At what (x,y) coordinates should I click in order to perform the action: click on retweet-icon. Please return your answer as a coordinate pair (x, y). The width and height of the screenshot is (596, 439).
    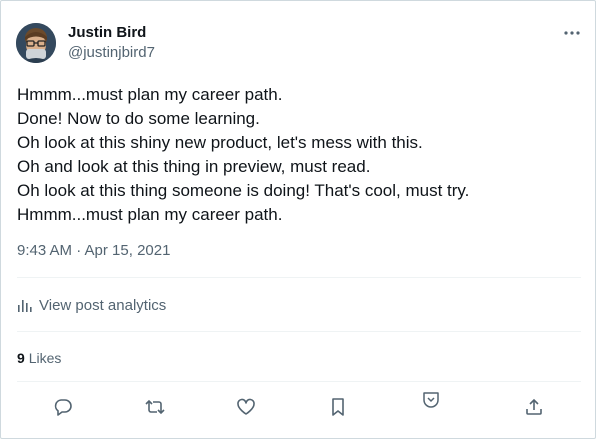
    Looking at the image, I should click on (155, 407).